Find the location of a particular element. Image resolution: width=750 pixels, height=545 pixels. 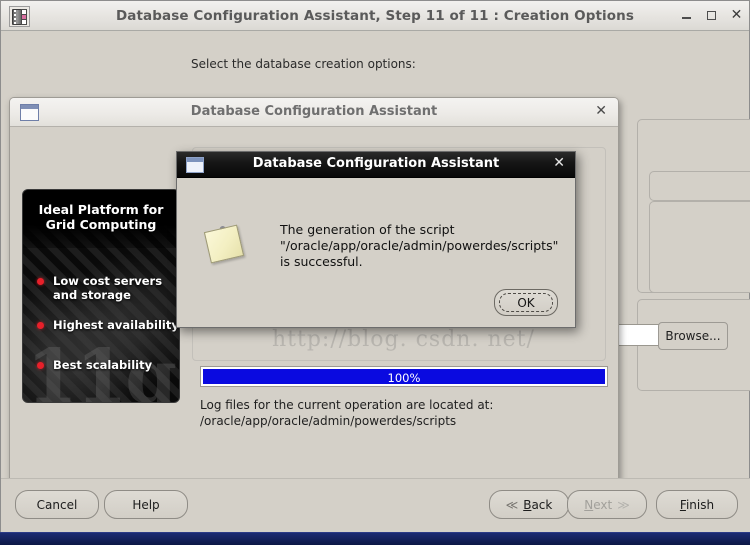

help-button-label: Help is located at coordinates (146, 504).